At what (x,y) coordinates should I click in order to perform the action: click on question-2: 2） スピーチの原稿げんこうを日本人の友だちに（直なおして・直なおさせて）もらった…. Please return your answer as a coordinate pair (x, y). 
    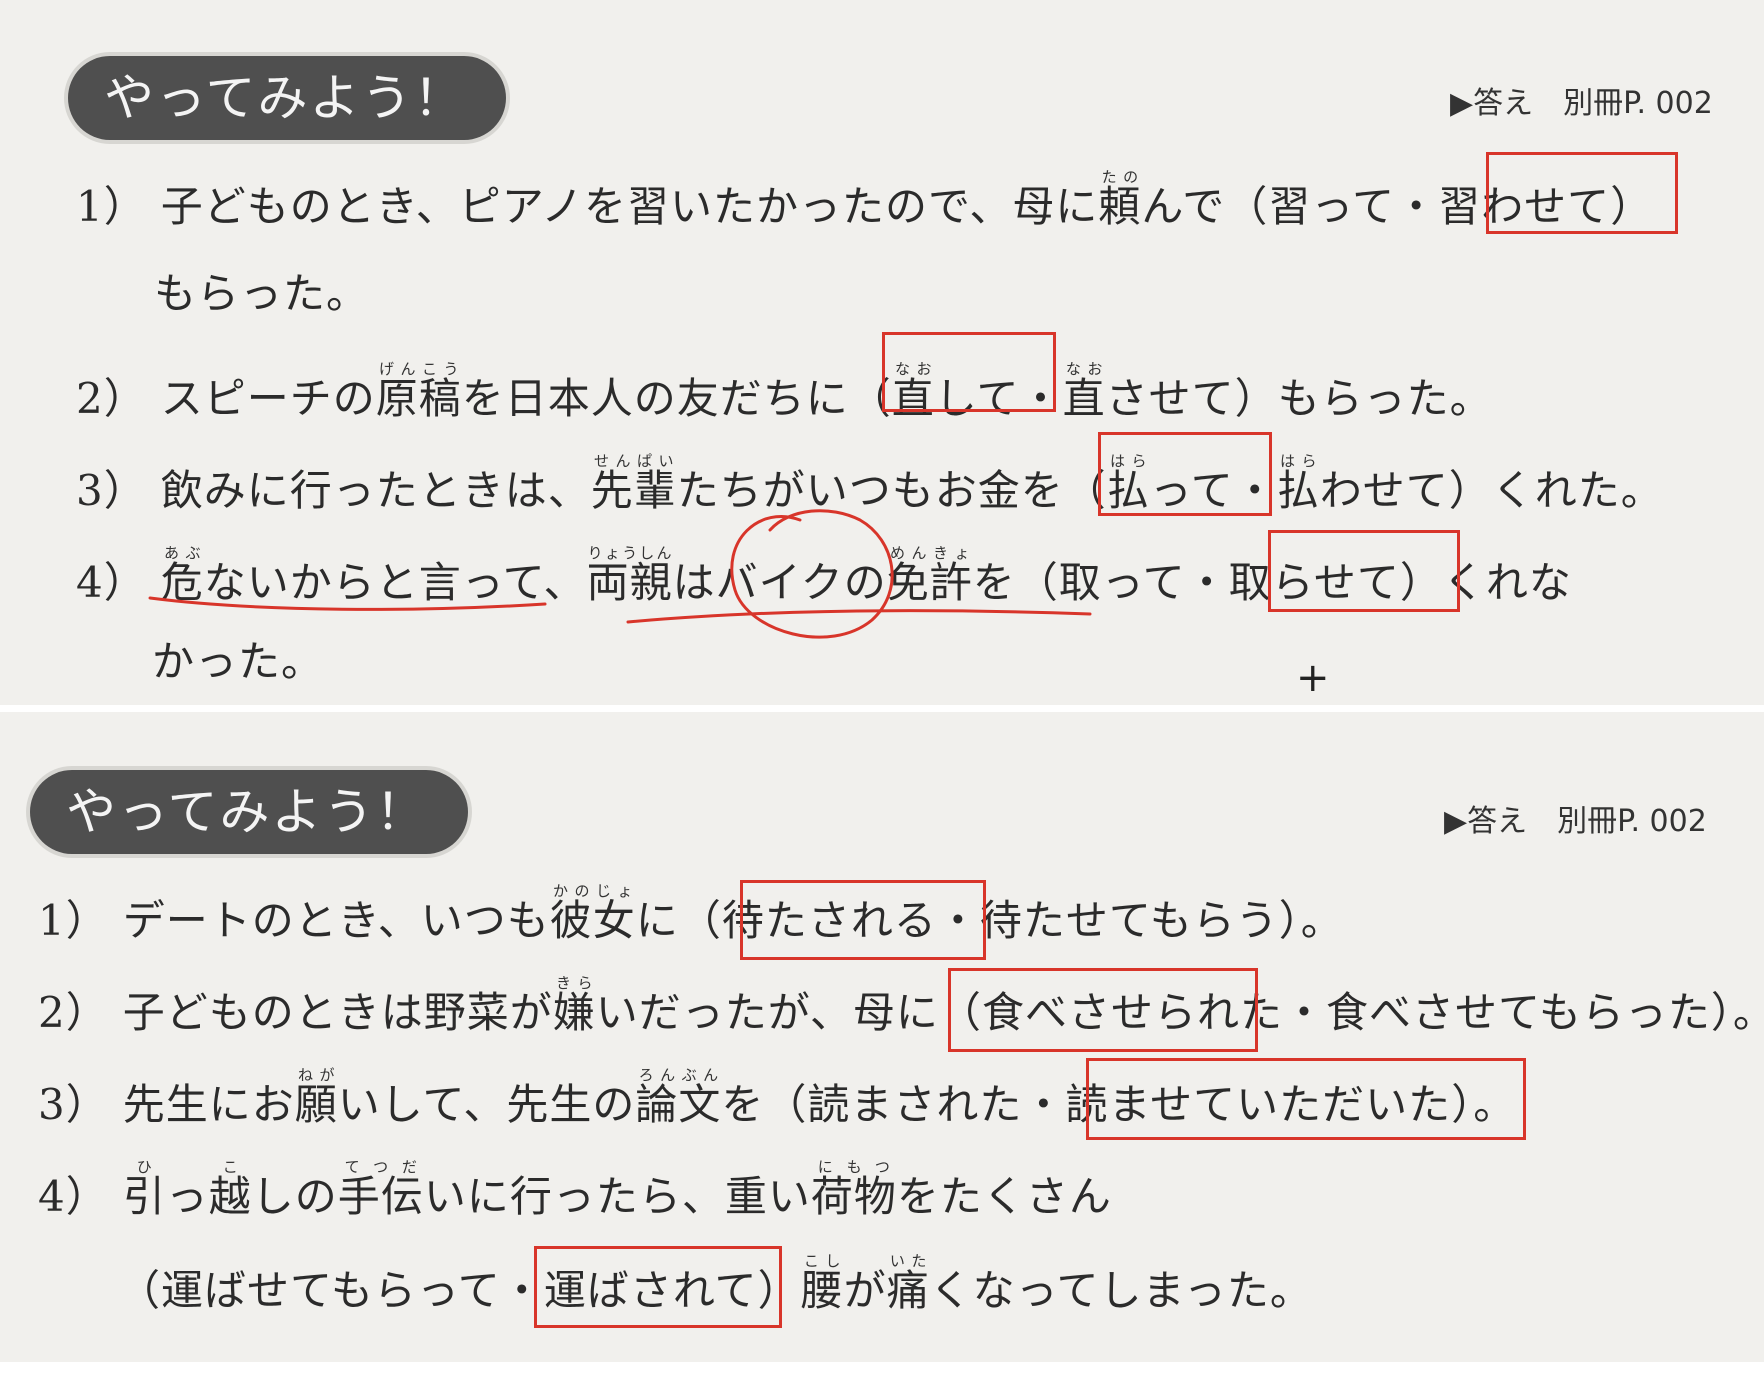
    Looking at the image, I should click on (784, 391).